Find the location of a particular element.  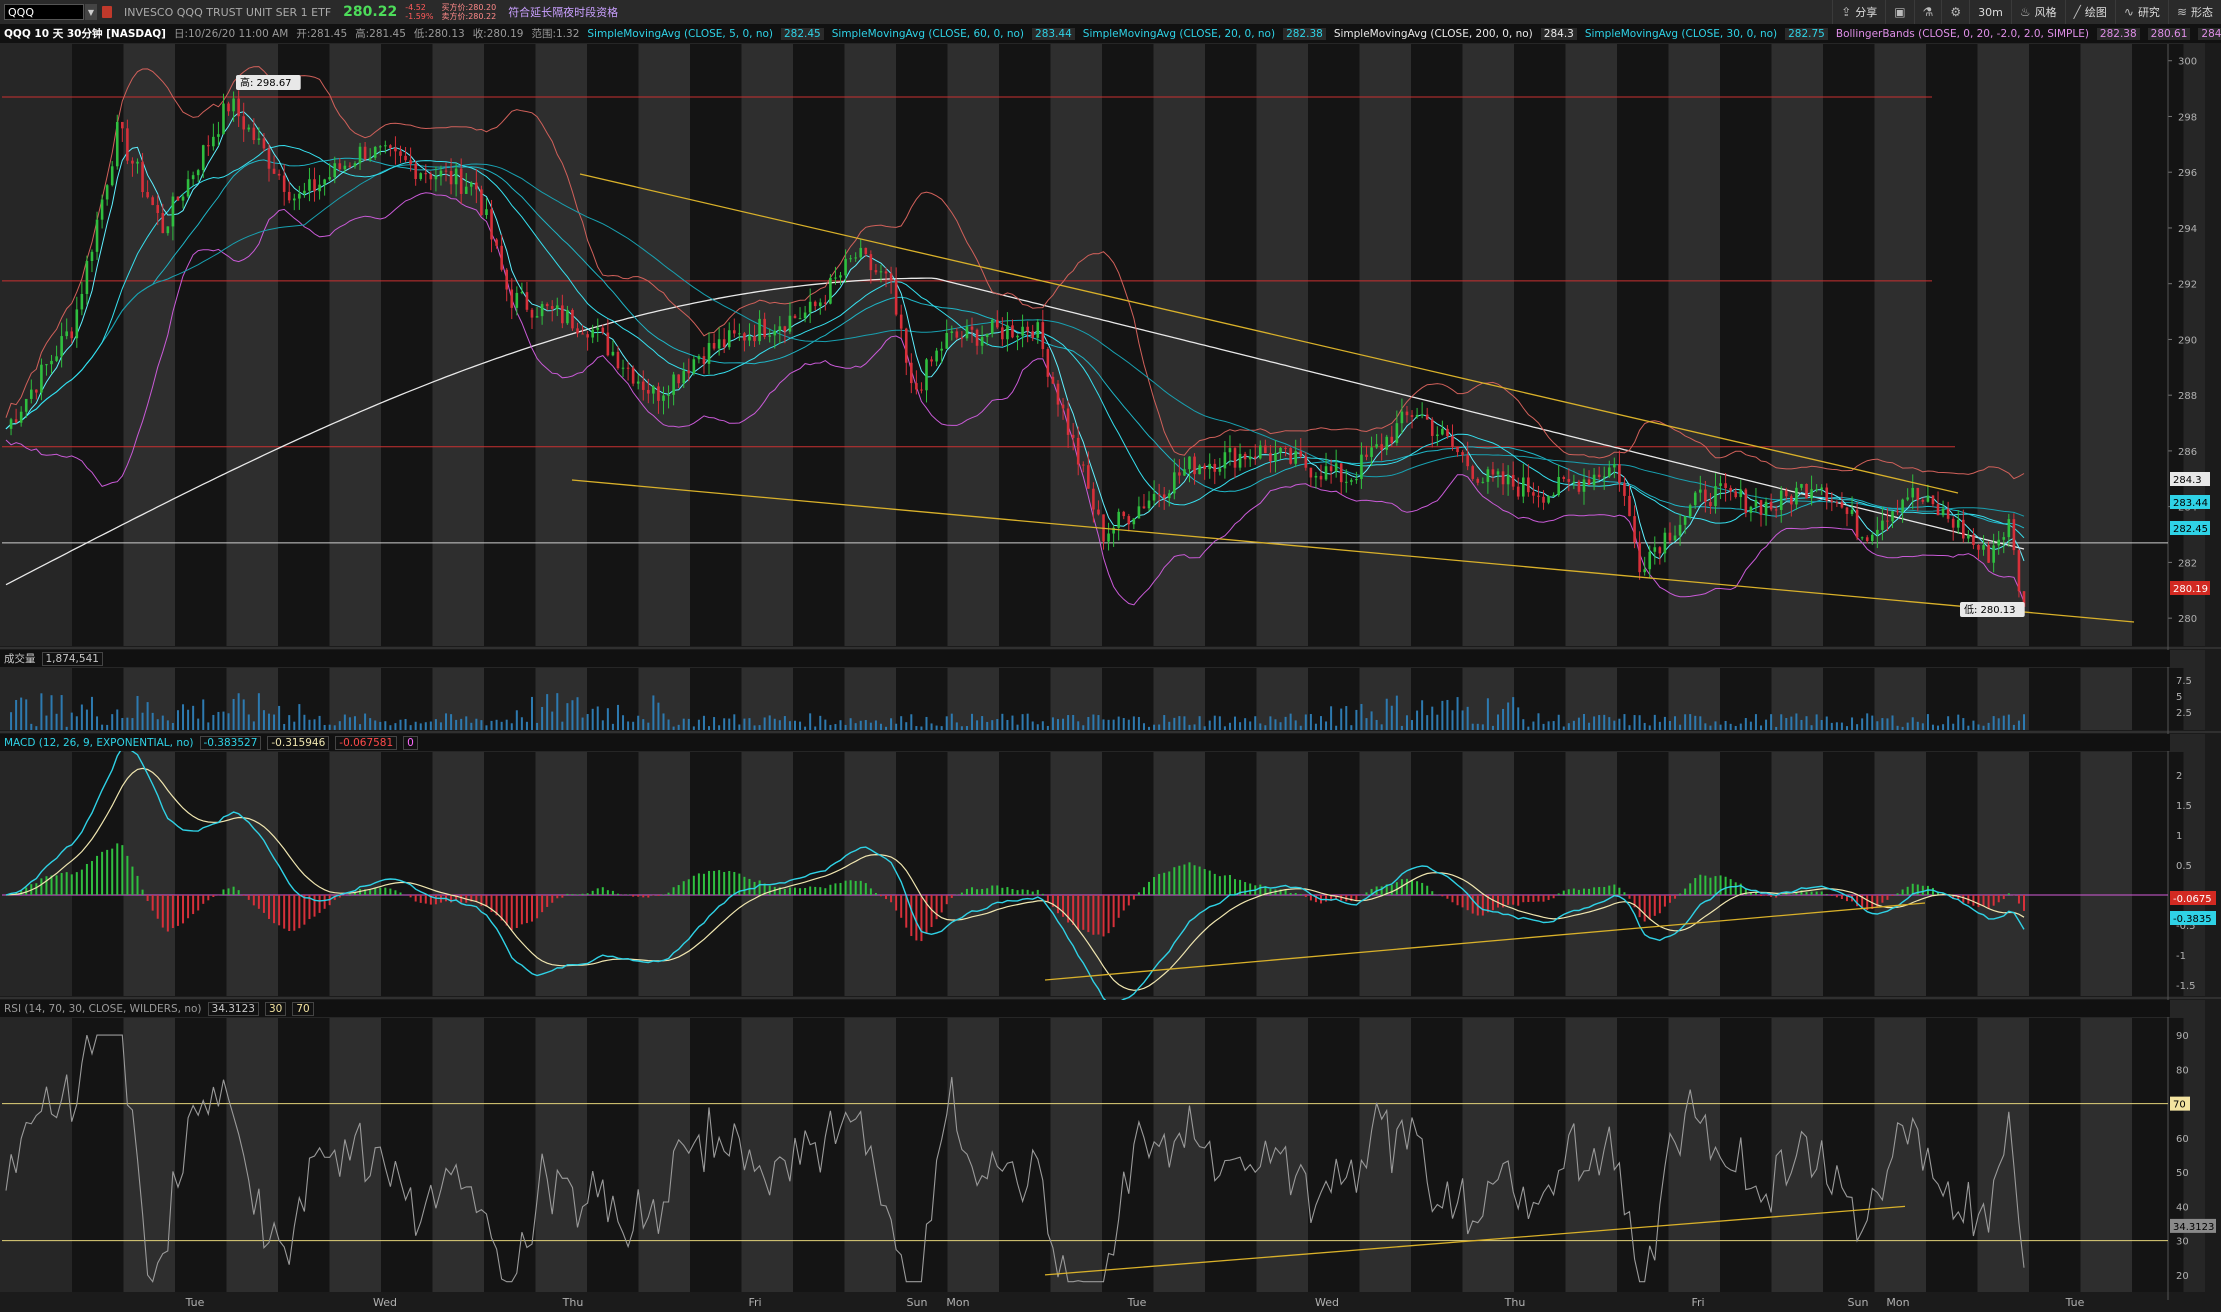

study-sma60: SimpleMovingAvg (CLOSE, 60, 0, no) is located at coordinates (928, 34).